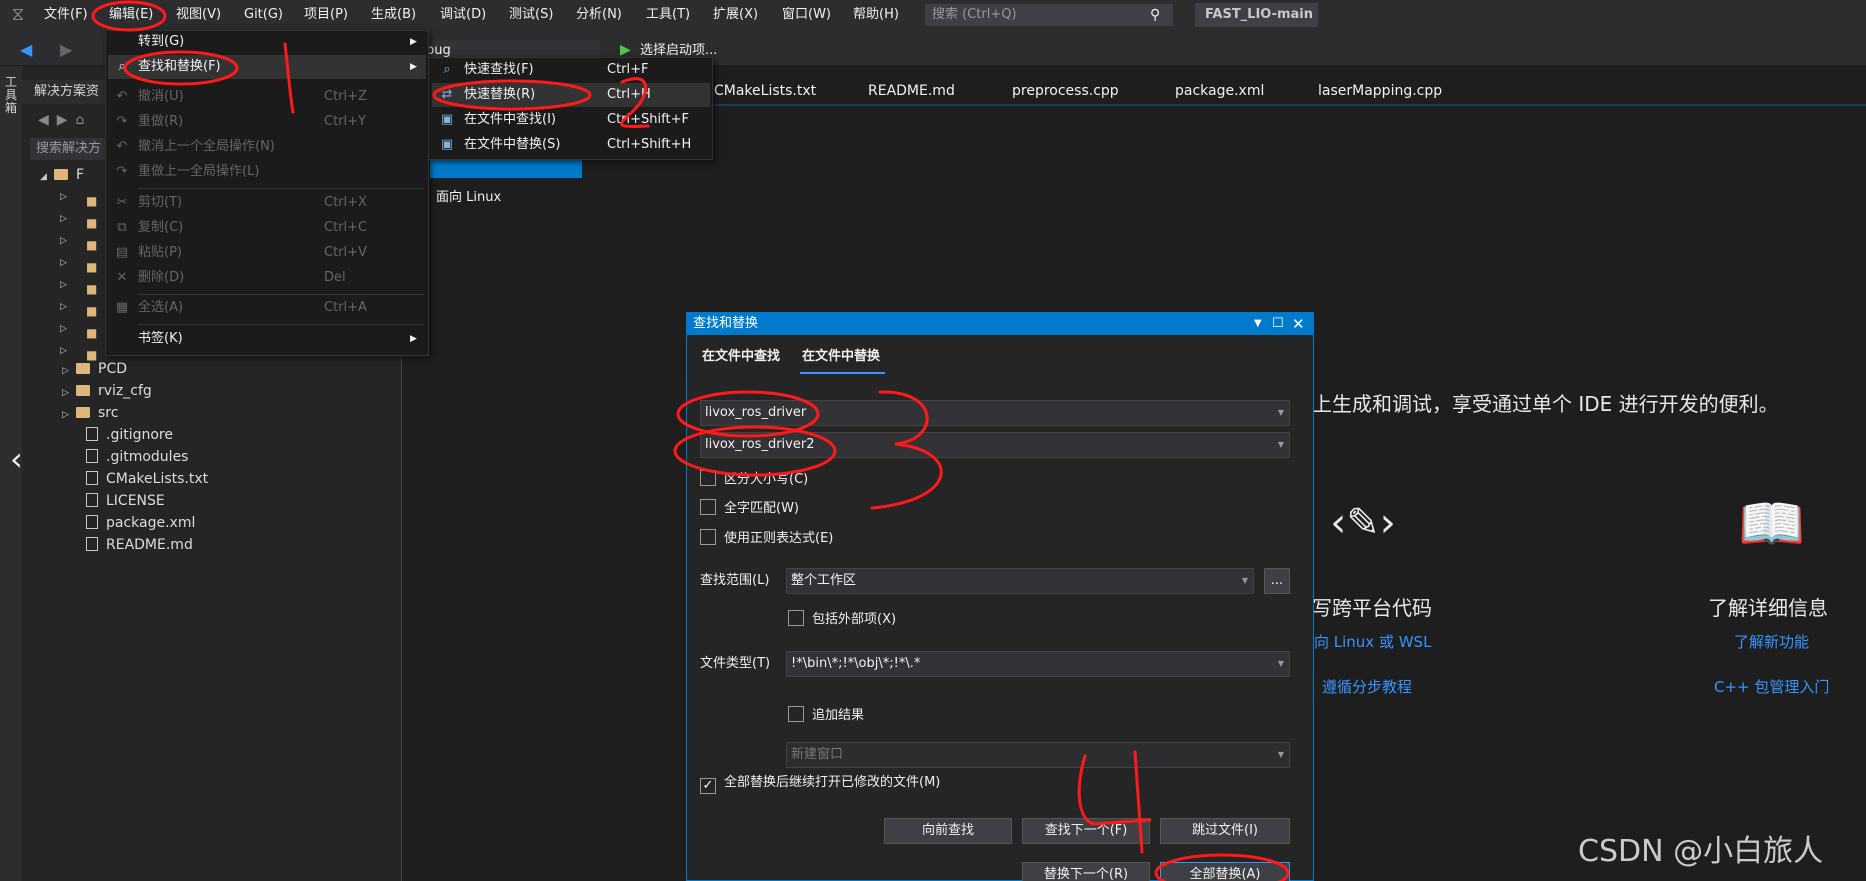  I want to click on menu-build: 生成(B), so click(393, 15).